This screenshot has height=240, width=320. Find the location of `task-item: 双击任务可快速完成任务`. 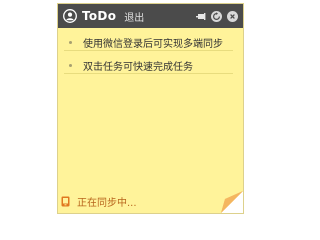

task-item: 双击任务可快速完成任务 is located at coordinates (148, 62).